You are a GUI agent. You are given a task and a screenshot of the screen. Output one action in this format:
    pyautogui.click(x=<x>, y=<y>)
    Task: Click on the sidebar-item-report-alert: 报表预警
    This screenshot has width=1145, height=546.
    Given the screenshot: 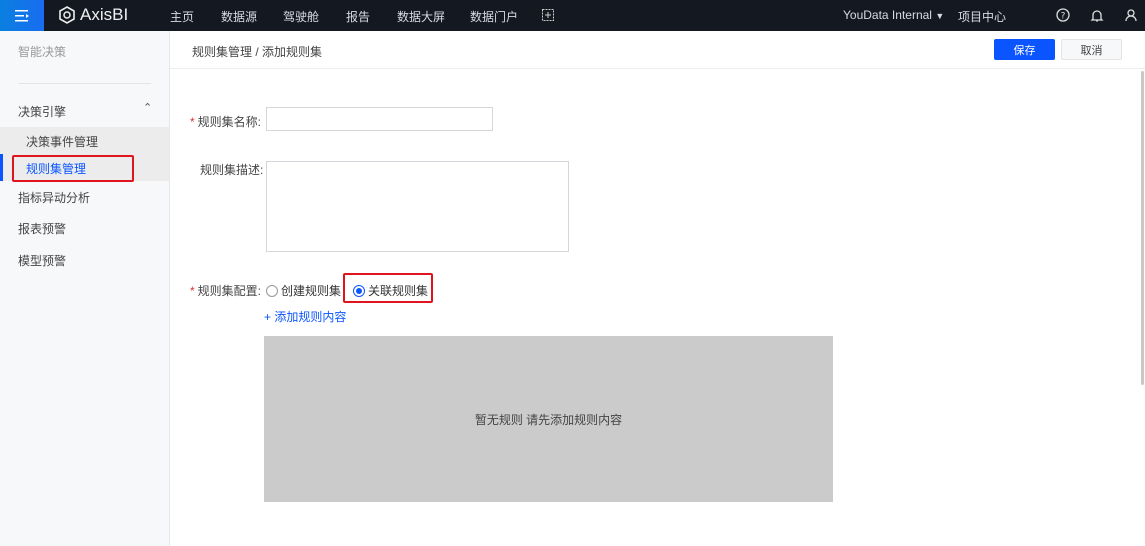 What is the action you would take?
    pyautogui.click(x=42, y=228)
    